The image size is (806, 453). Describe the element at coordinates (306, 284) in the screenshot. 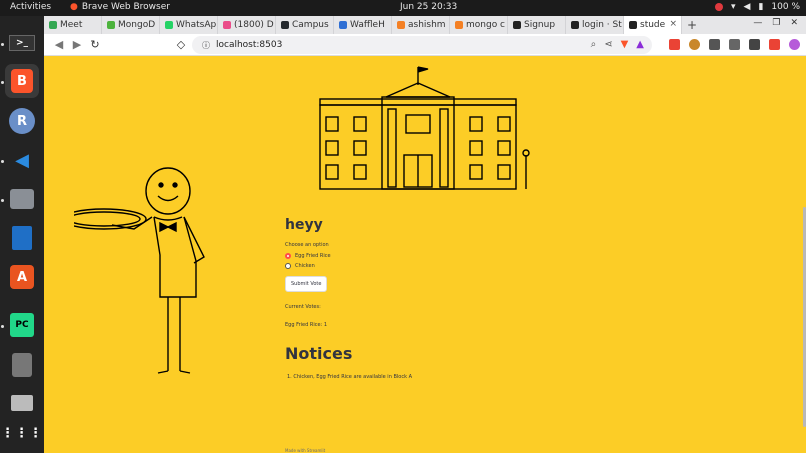

I see `submit-vote-button: Submit Vote` at that location.